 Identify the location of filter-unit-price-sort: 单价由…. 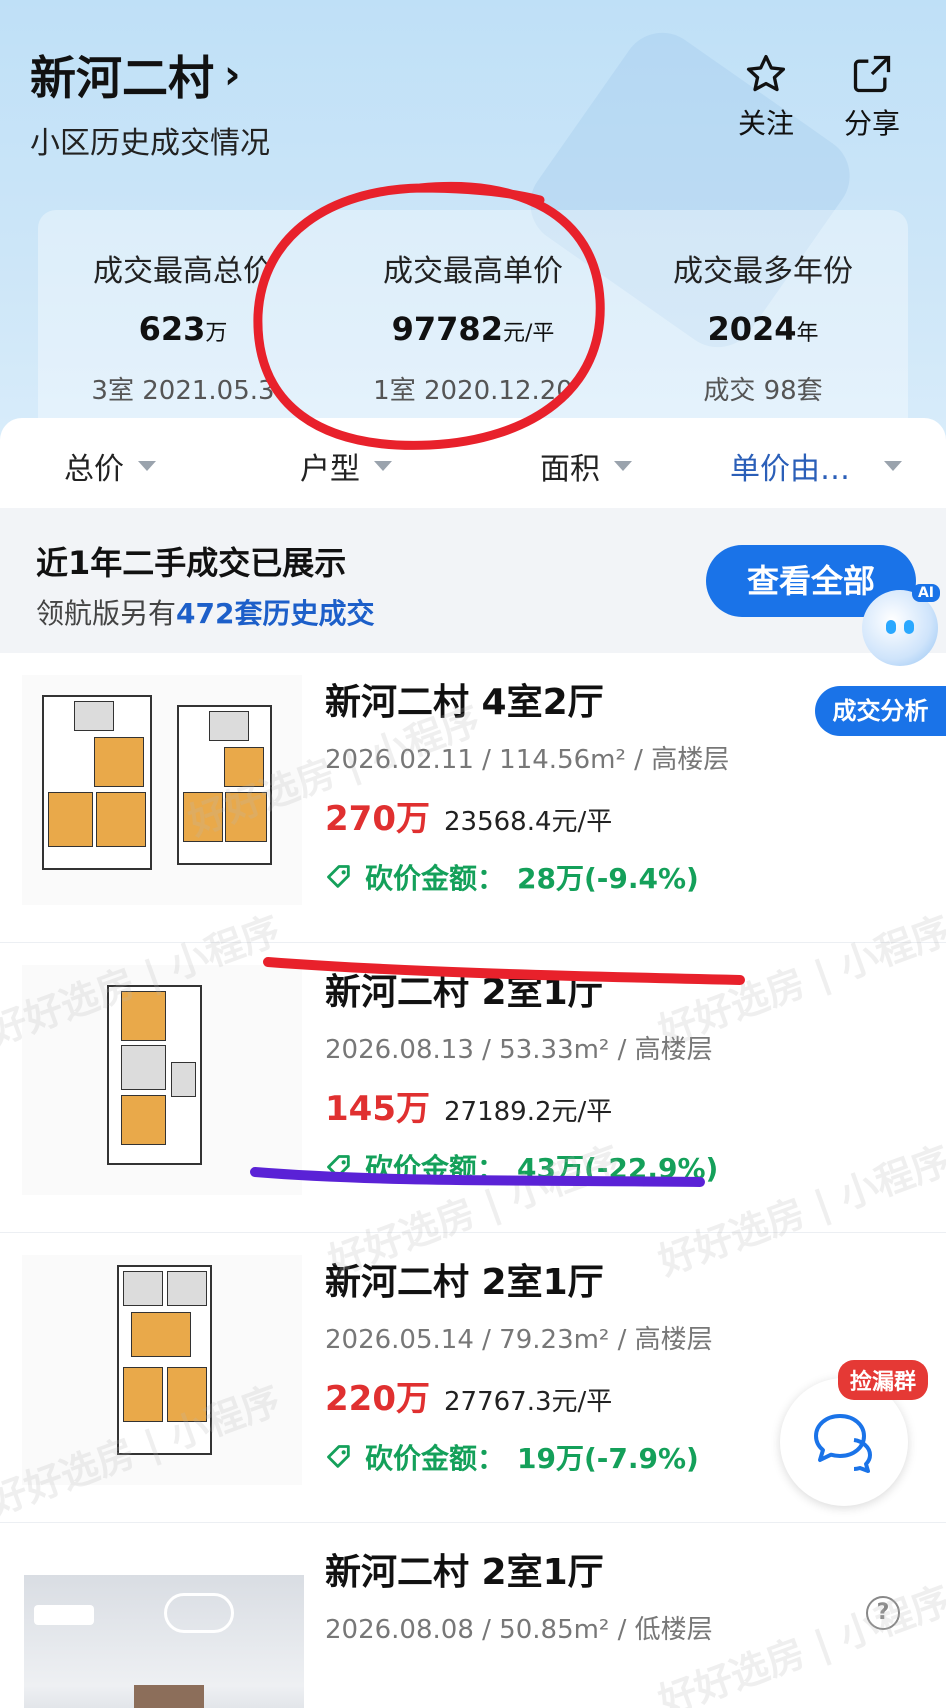
(816, 466).